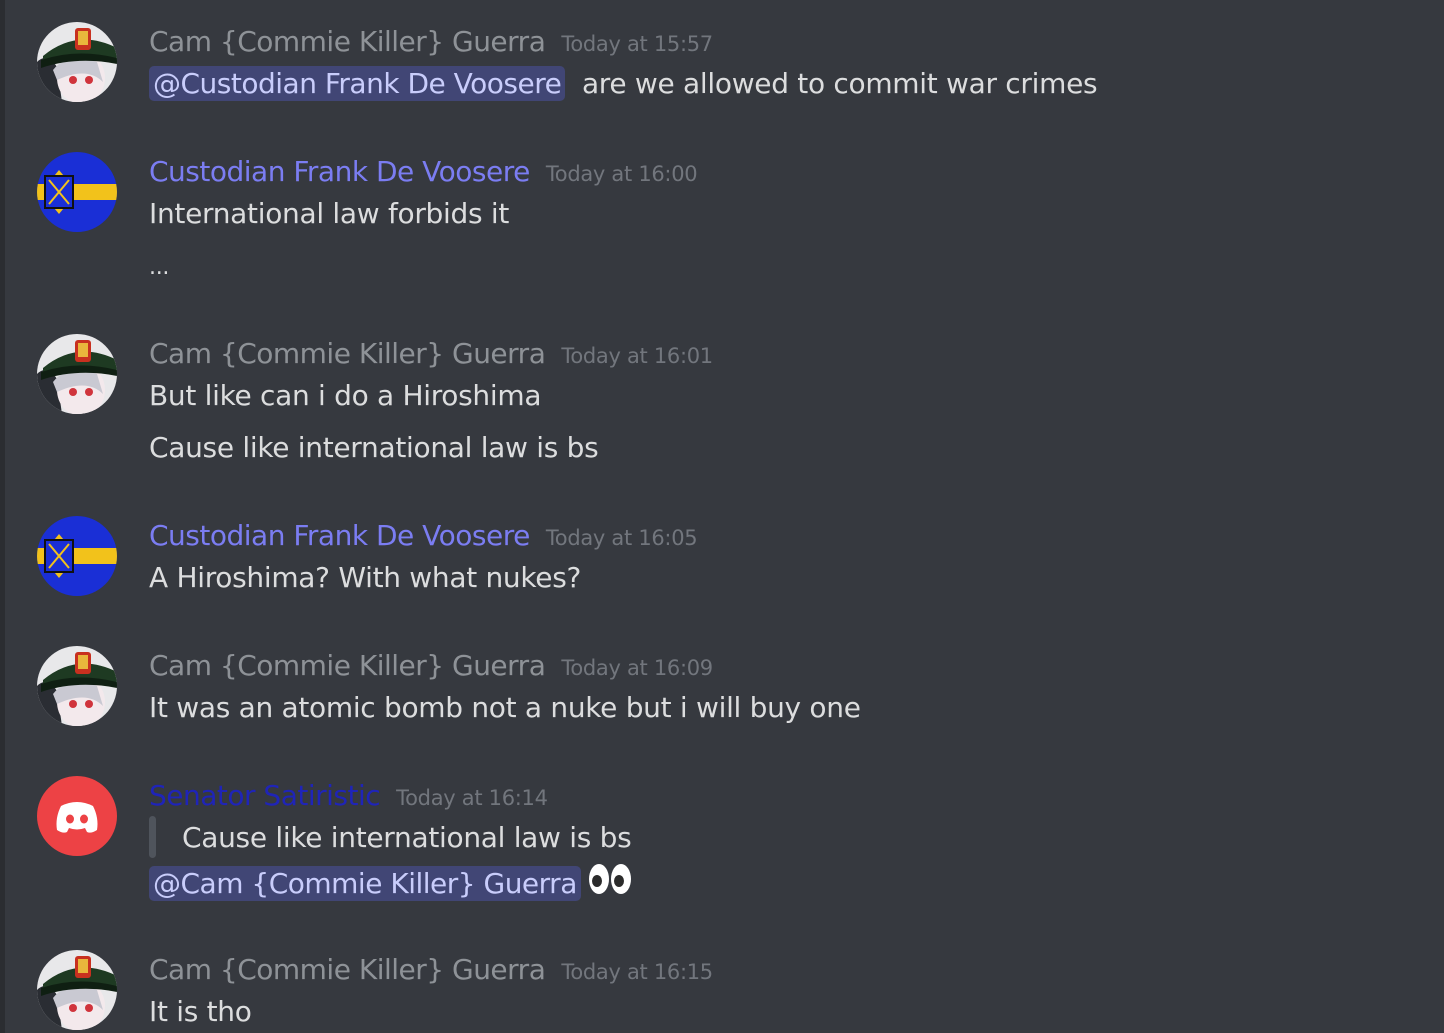 This screenshot has height=1033, width=1444. What do you see at coordinates (610, 884) in the screenshot?
I see `eyes-emoji` at bounding box center [610, 884].